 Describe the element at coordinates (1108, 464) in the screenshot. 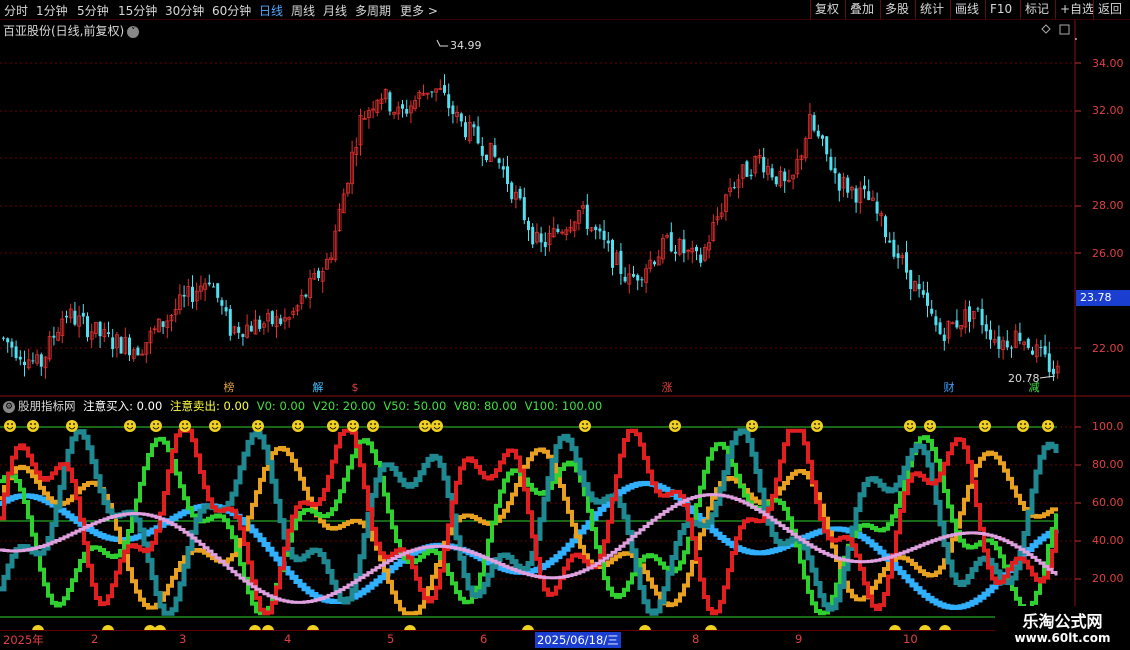

I see `indicator-tick: 80.00` at that location.